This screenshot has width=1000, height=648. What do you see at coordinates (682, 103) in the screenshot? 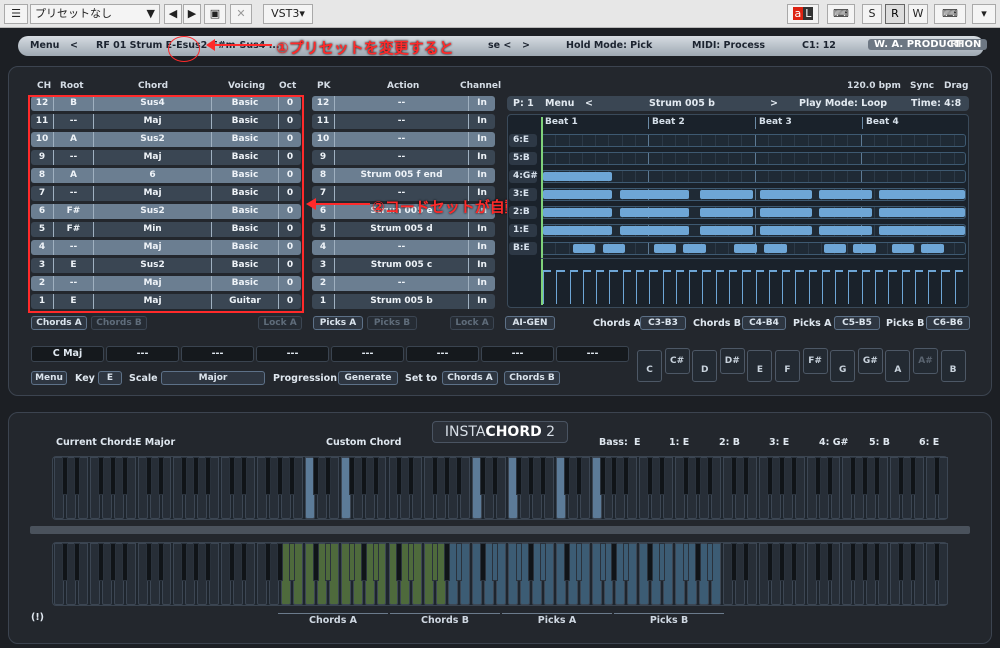
I see `pattern-name: Strum 005 b` at bounding box center [682, 103].